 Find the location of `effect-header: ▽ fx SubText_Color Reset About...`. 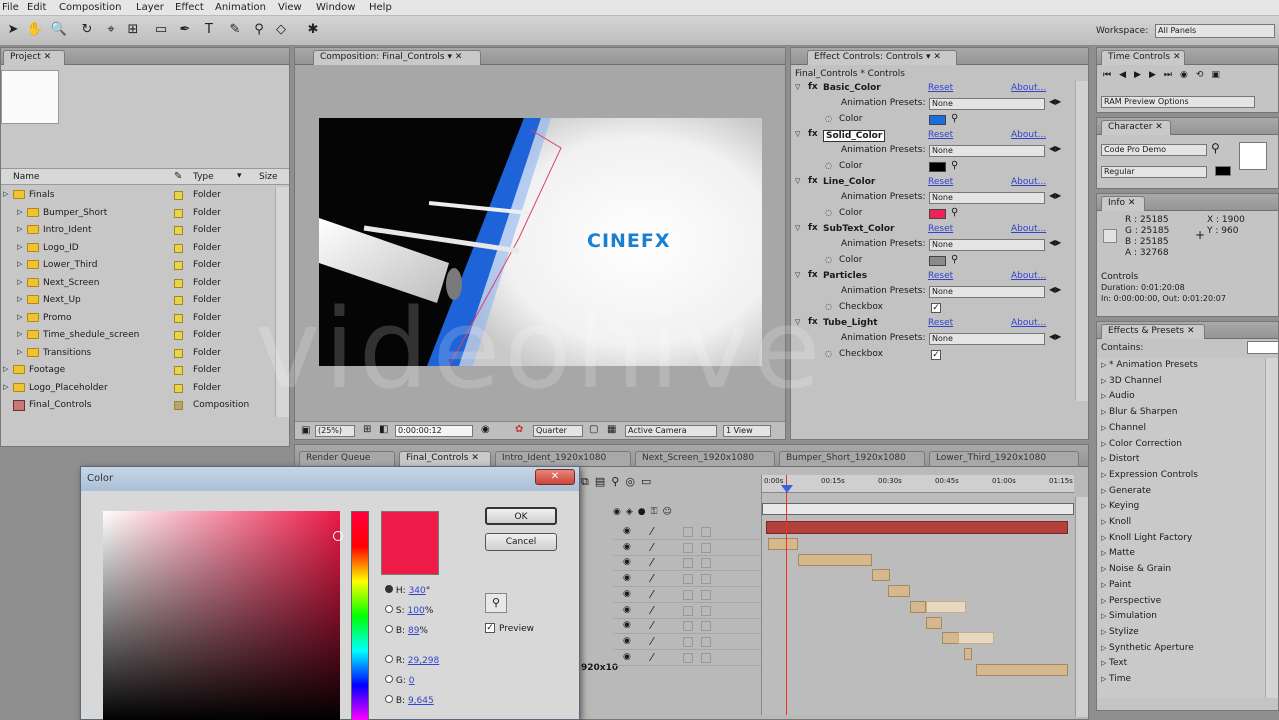

effect-header: ▽ fx SubText_Color Reset About... is located at coordinates (933, 230).